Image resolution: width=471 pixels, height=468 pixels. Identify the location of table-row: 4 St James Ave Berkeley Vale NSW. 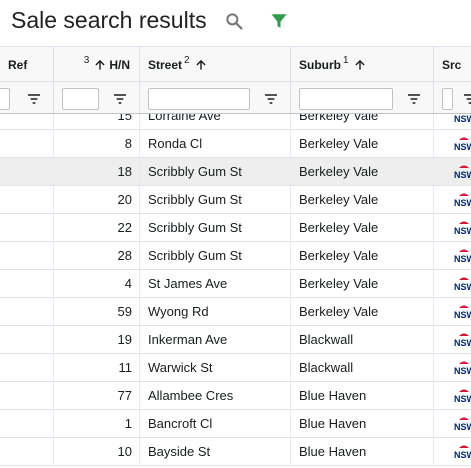
(235, 284).